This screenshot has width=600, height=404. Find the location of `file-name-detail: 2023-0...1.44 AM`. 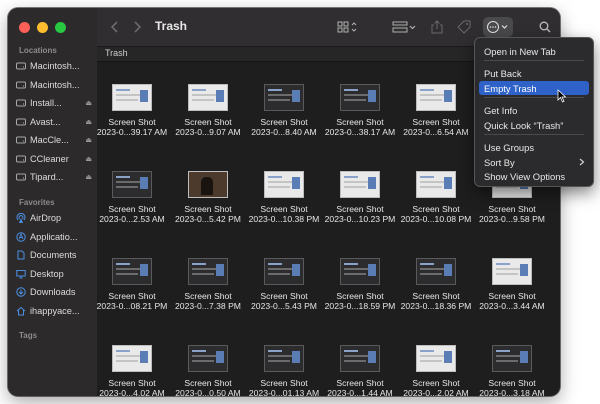

file-name-detail: 2023-0...1.44 AM is located at coordinates (360, 392).